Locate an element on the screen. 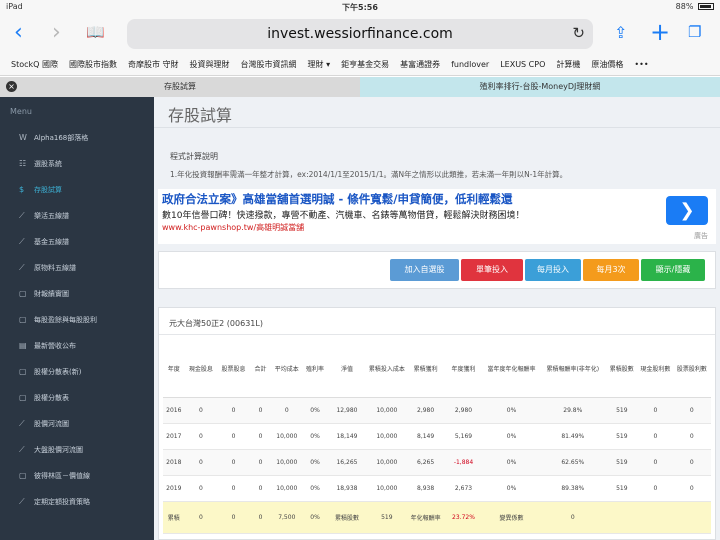  bookmark-item: 奇摩股市 守財 is located at coordinates (153, 65).